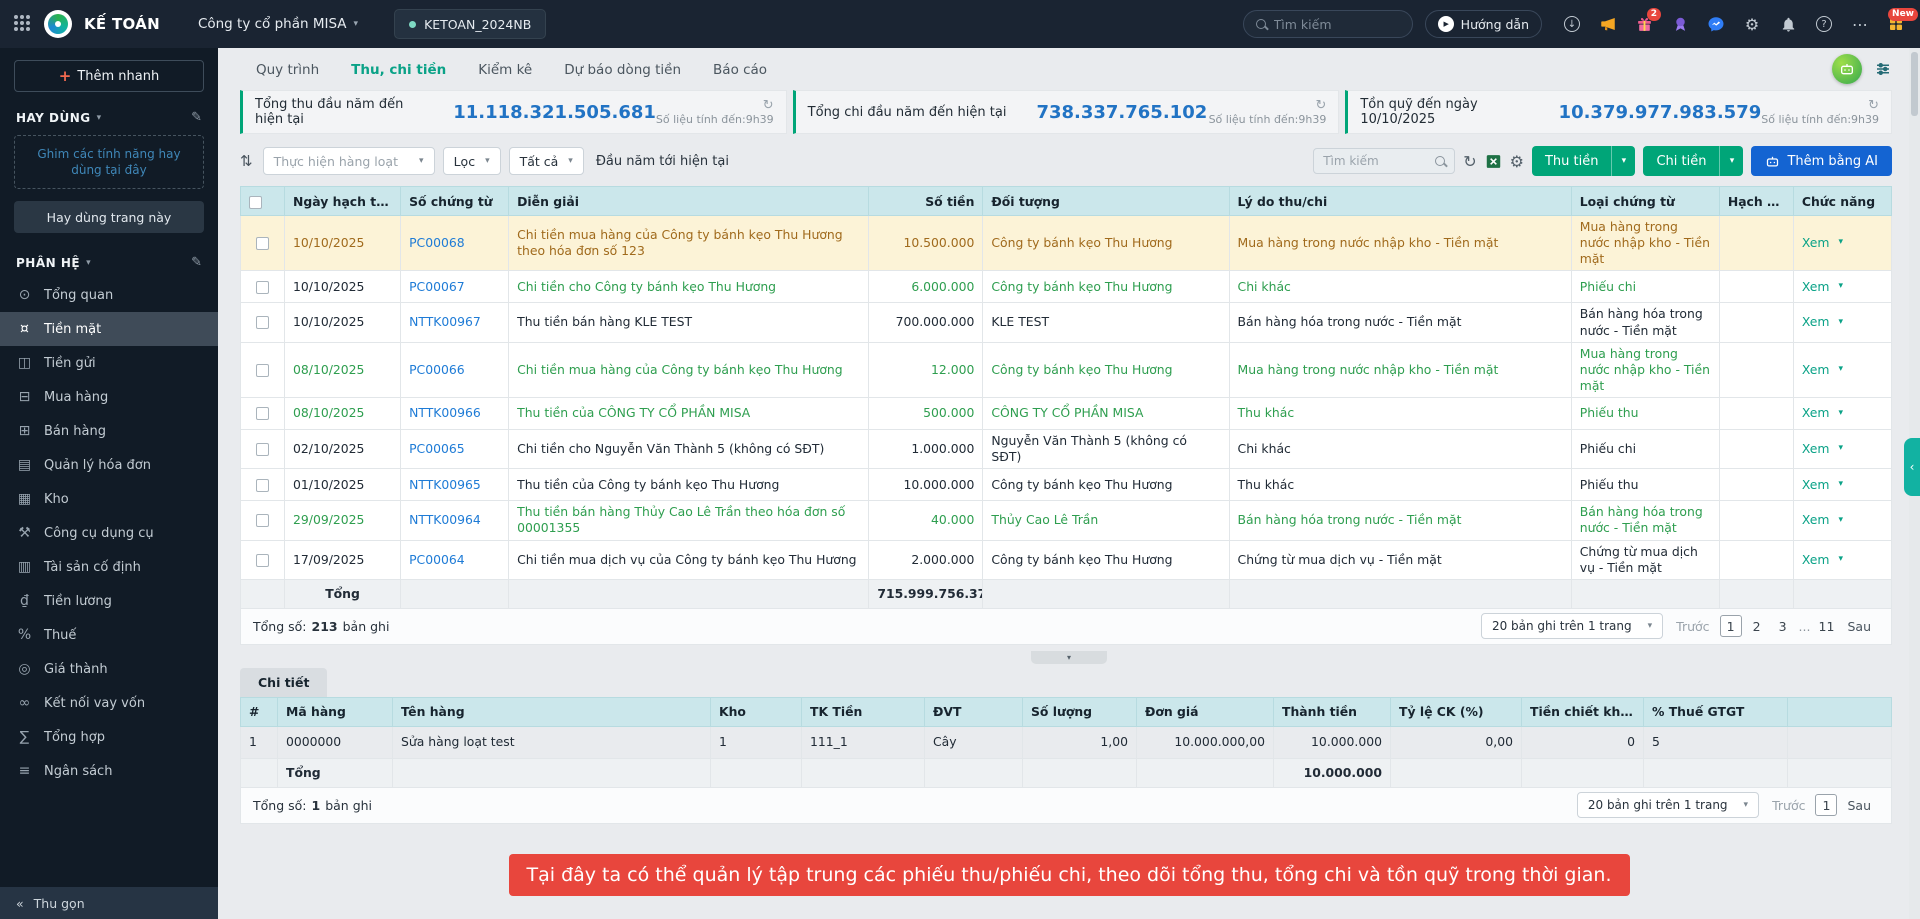  What do you see at coordinates (109, 737) in the screenshot?
I see `sidebar-item-general: ∑ Tổng hợp` at bounding box center [109, 737].